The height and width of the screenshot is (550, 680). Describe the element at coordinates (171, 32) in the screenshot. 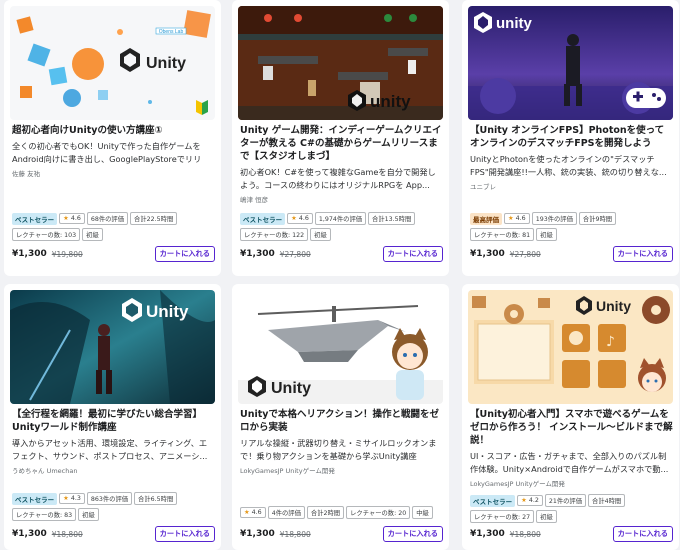

I see `thumb-sub-text: Obens Lab` at that location.